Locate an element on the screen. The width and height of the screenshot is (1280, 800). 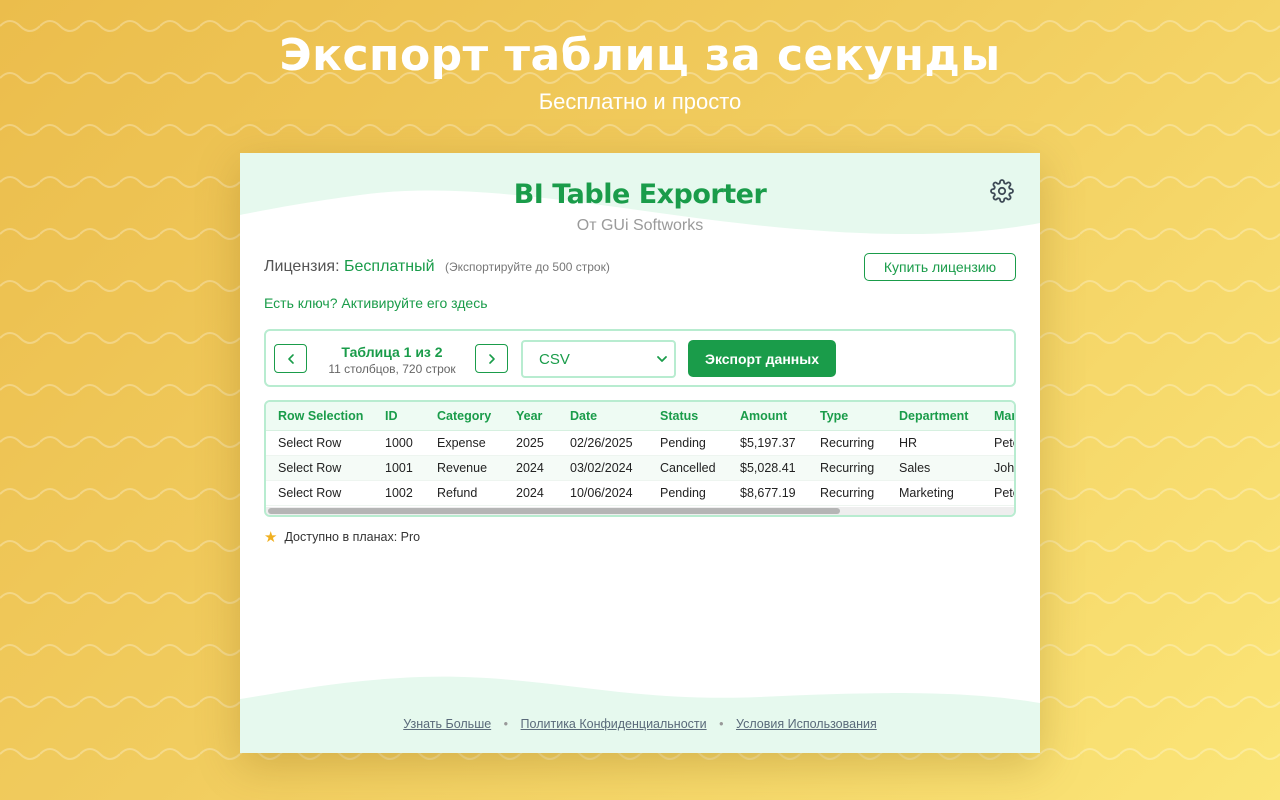
table-cell: 2025 is located at coordinates (530, 443).